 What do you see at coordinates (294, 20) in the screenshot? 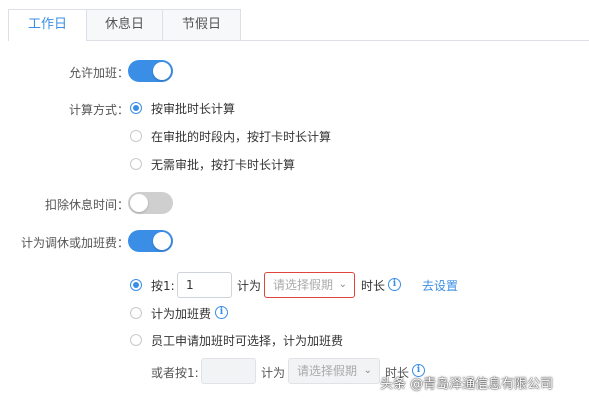
I see `tab-bar: 工作日 休息日 节假日` at bounding box center [294, 20].